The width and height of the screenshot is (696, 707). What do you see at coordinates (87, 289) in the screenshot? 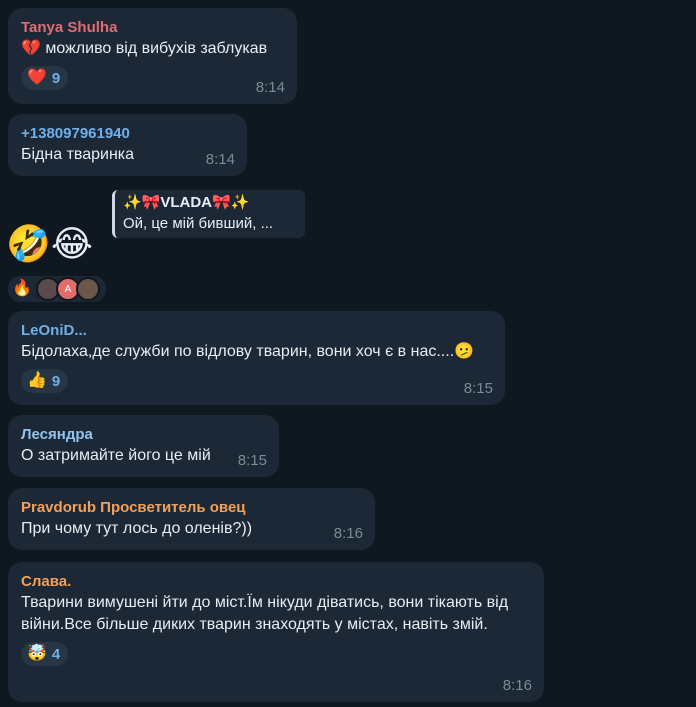
I see `avatar` at bounding box center [87, 289].